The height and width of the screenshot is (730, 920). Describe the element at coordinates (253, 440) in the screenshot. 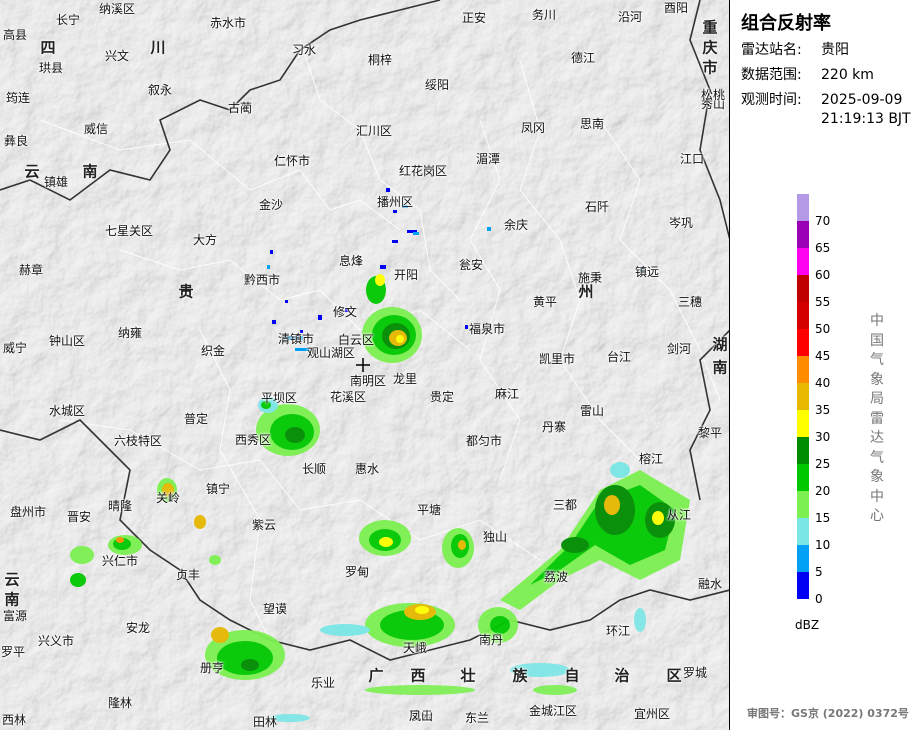

I see `city-label: 西秀区` at that location.